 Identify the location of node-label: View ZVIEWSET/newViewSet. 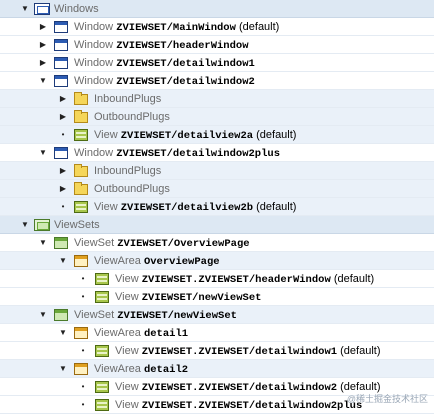
(188, 297).